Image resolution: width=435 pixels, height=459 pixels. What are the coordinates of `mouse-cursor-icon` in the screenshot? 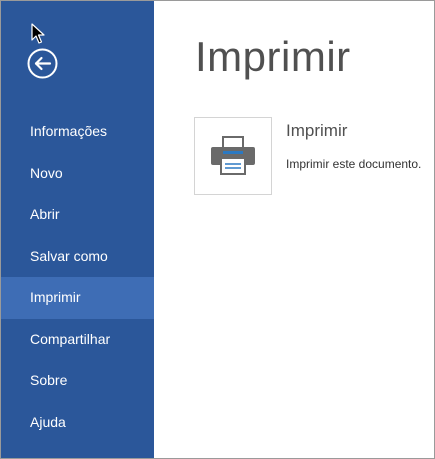 It's located at (38, 33).